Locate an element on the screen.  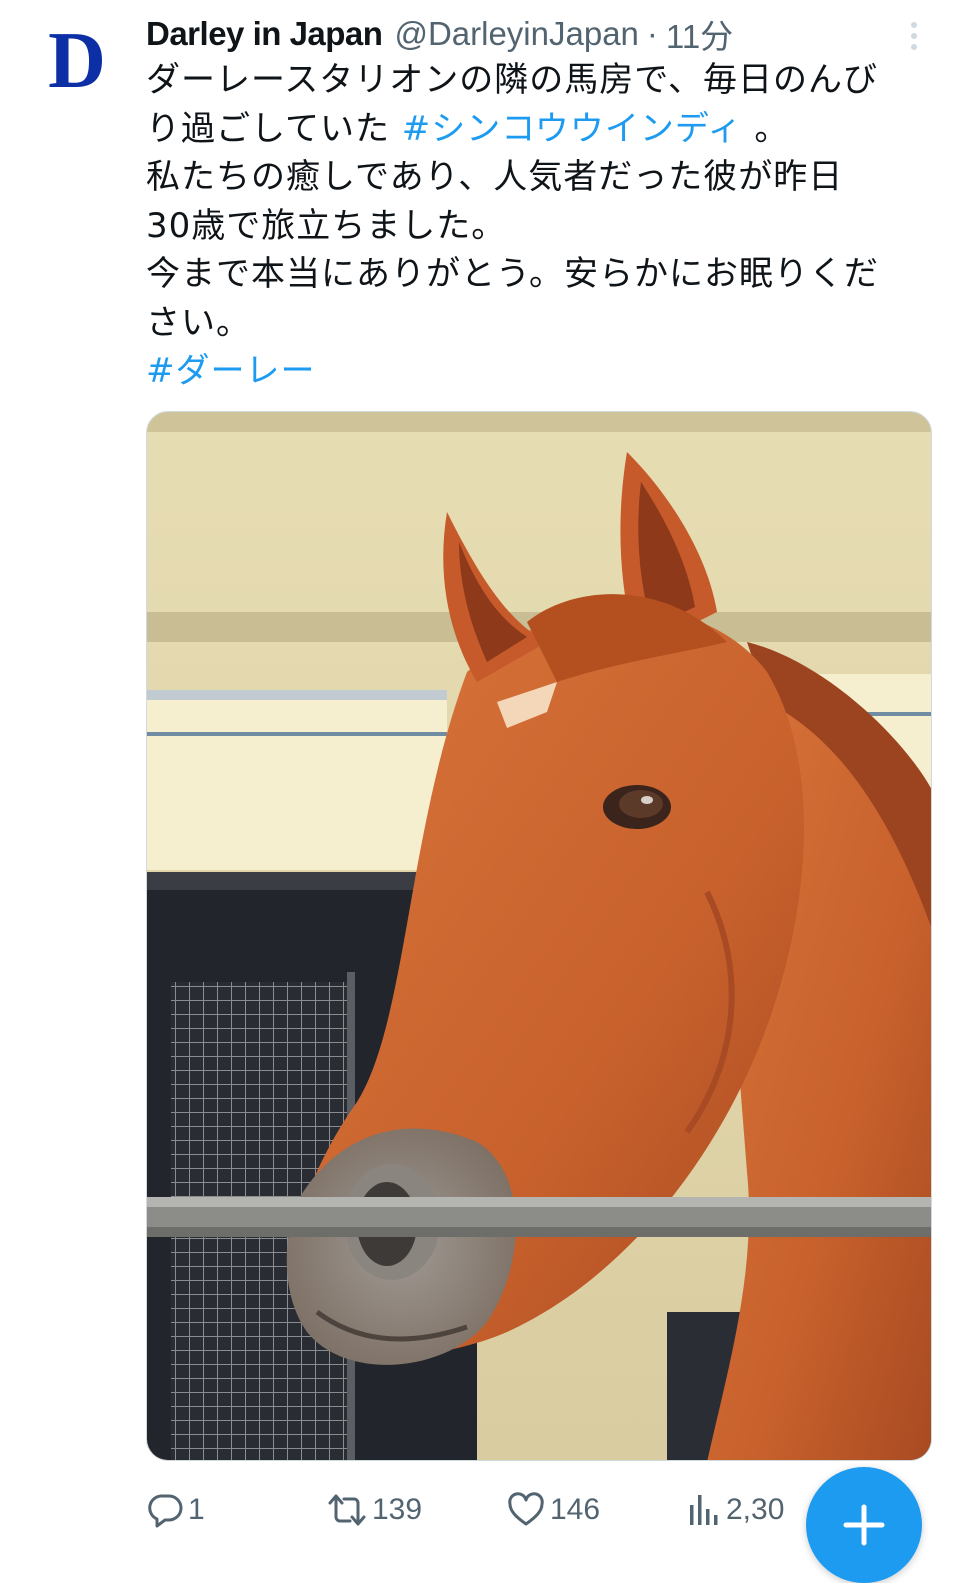
like-count: 146 is located at coordinates (575, 1509).